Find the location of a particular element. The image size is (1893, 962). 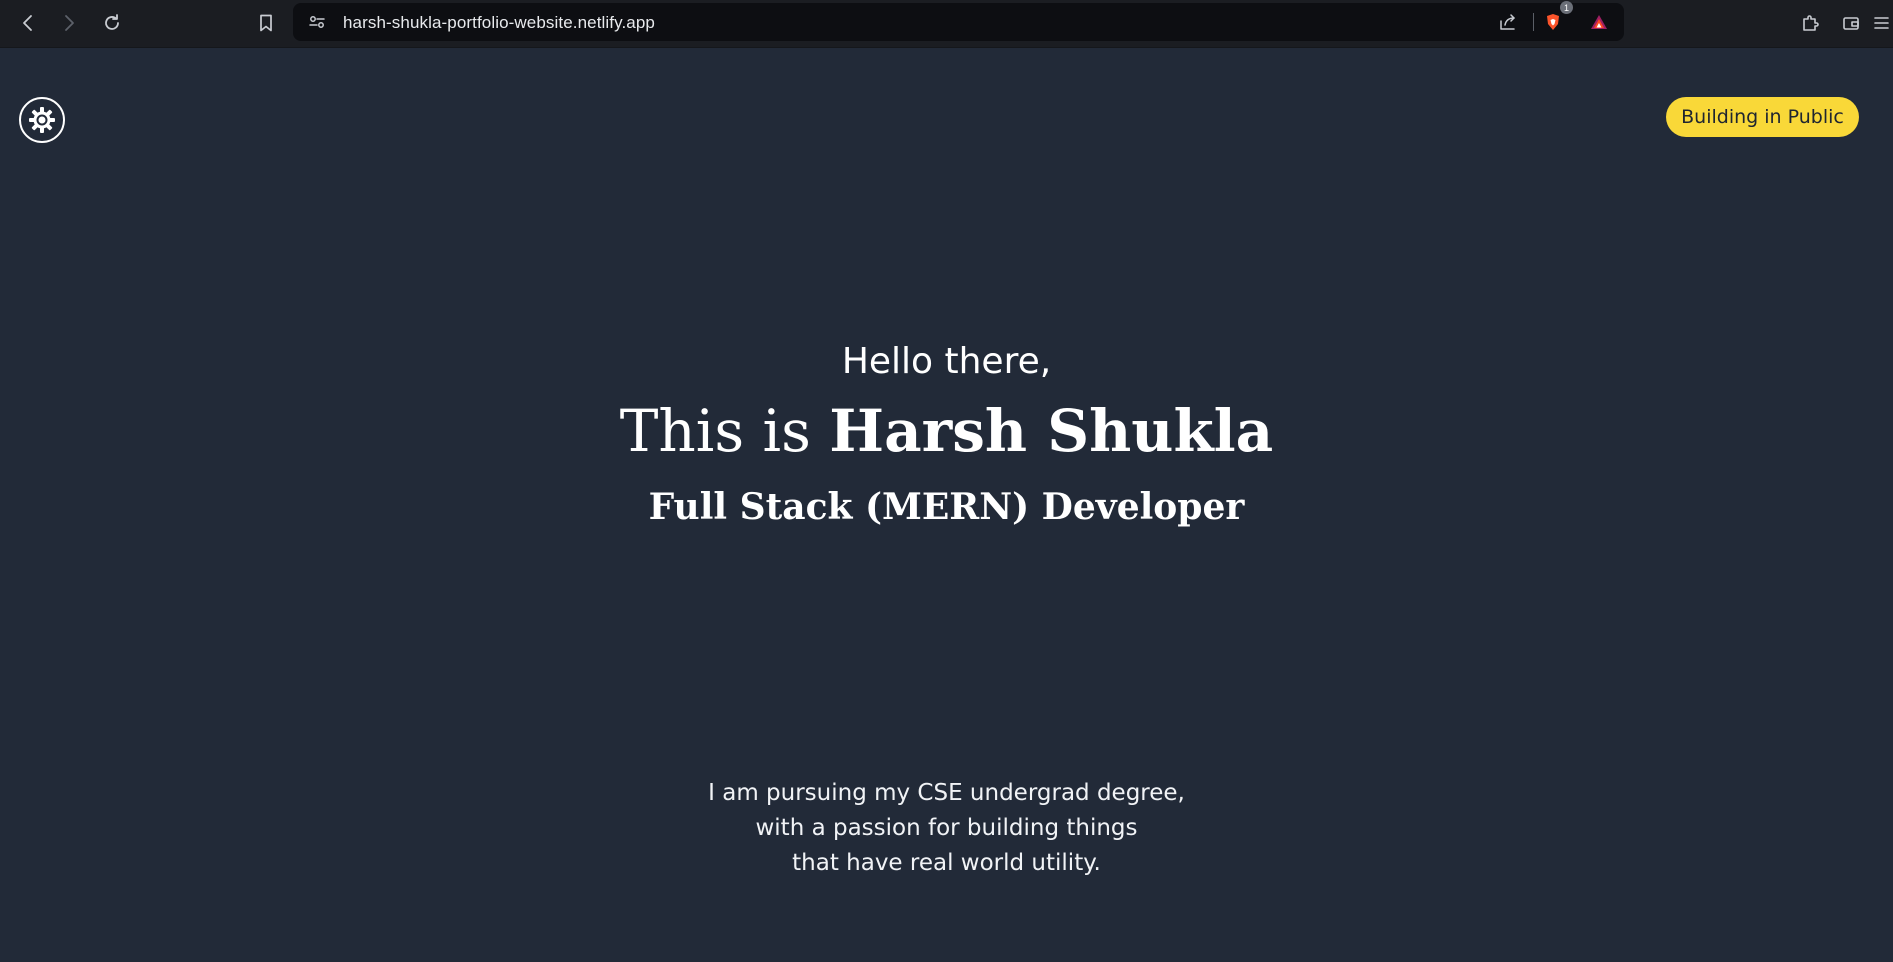

wallet-icon is located at coordinates (1851, 23).